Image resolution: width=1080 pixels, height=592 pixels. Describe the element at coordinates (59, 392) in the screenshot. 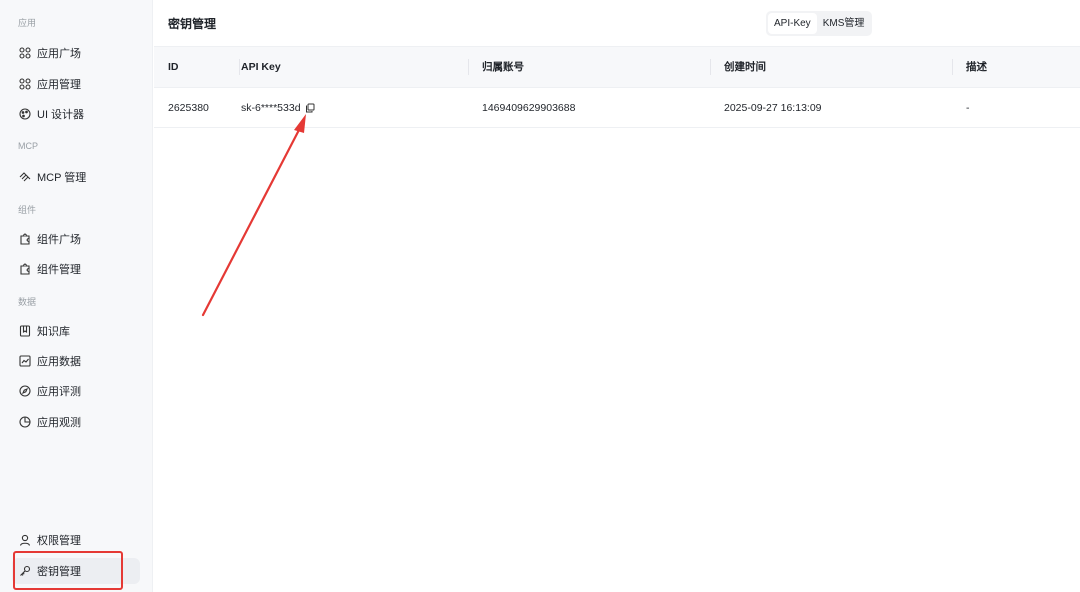

I see `sidebar-item-label: 应用评测` at that location.